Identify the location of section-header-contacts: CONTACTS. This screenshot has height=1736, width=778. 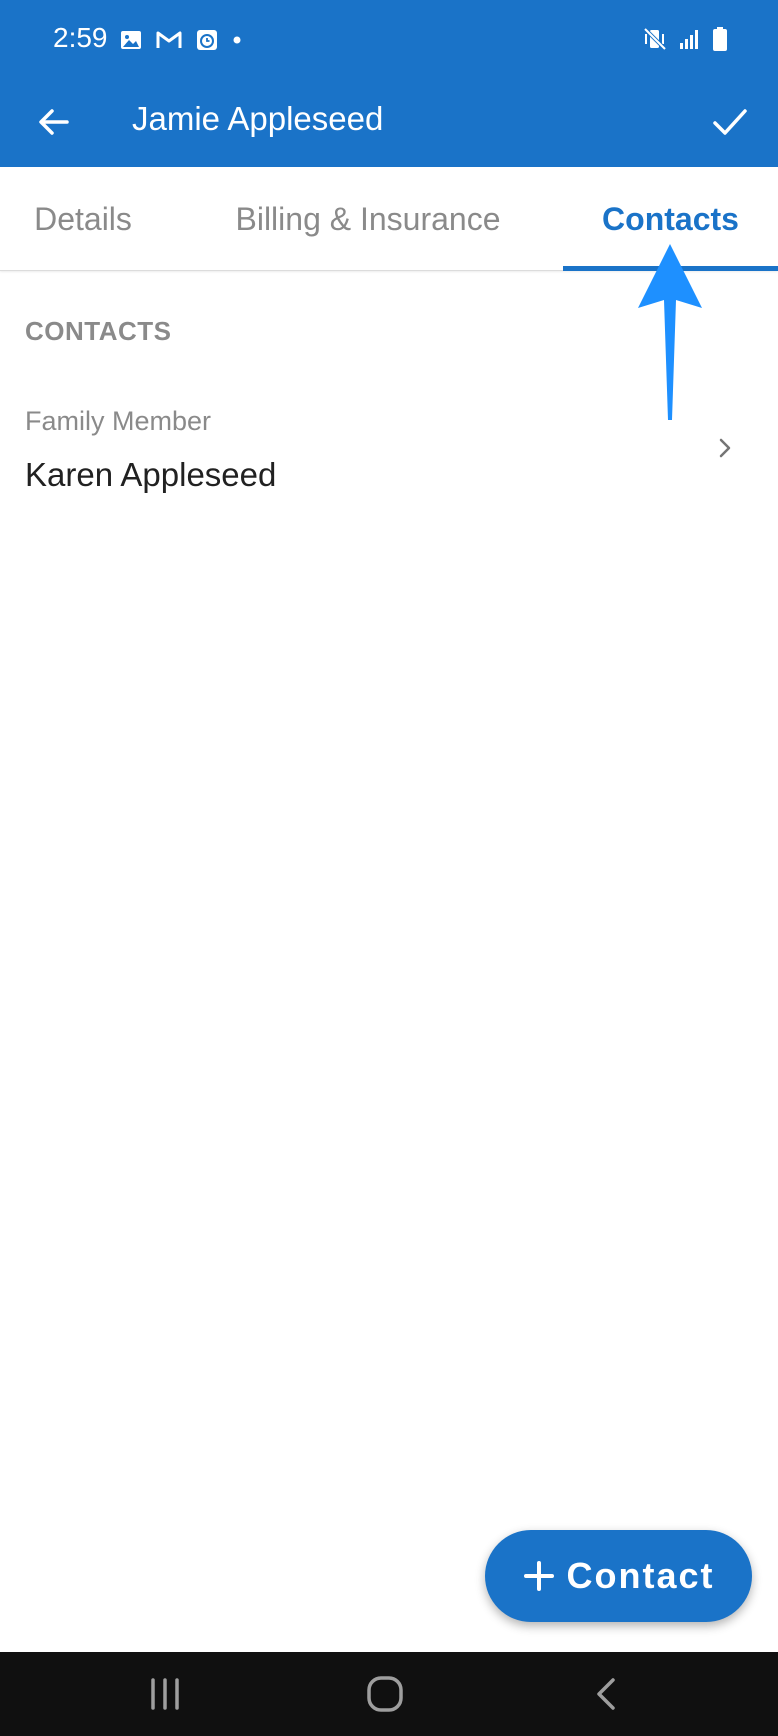
(98, 331).